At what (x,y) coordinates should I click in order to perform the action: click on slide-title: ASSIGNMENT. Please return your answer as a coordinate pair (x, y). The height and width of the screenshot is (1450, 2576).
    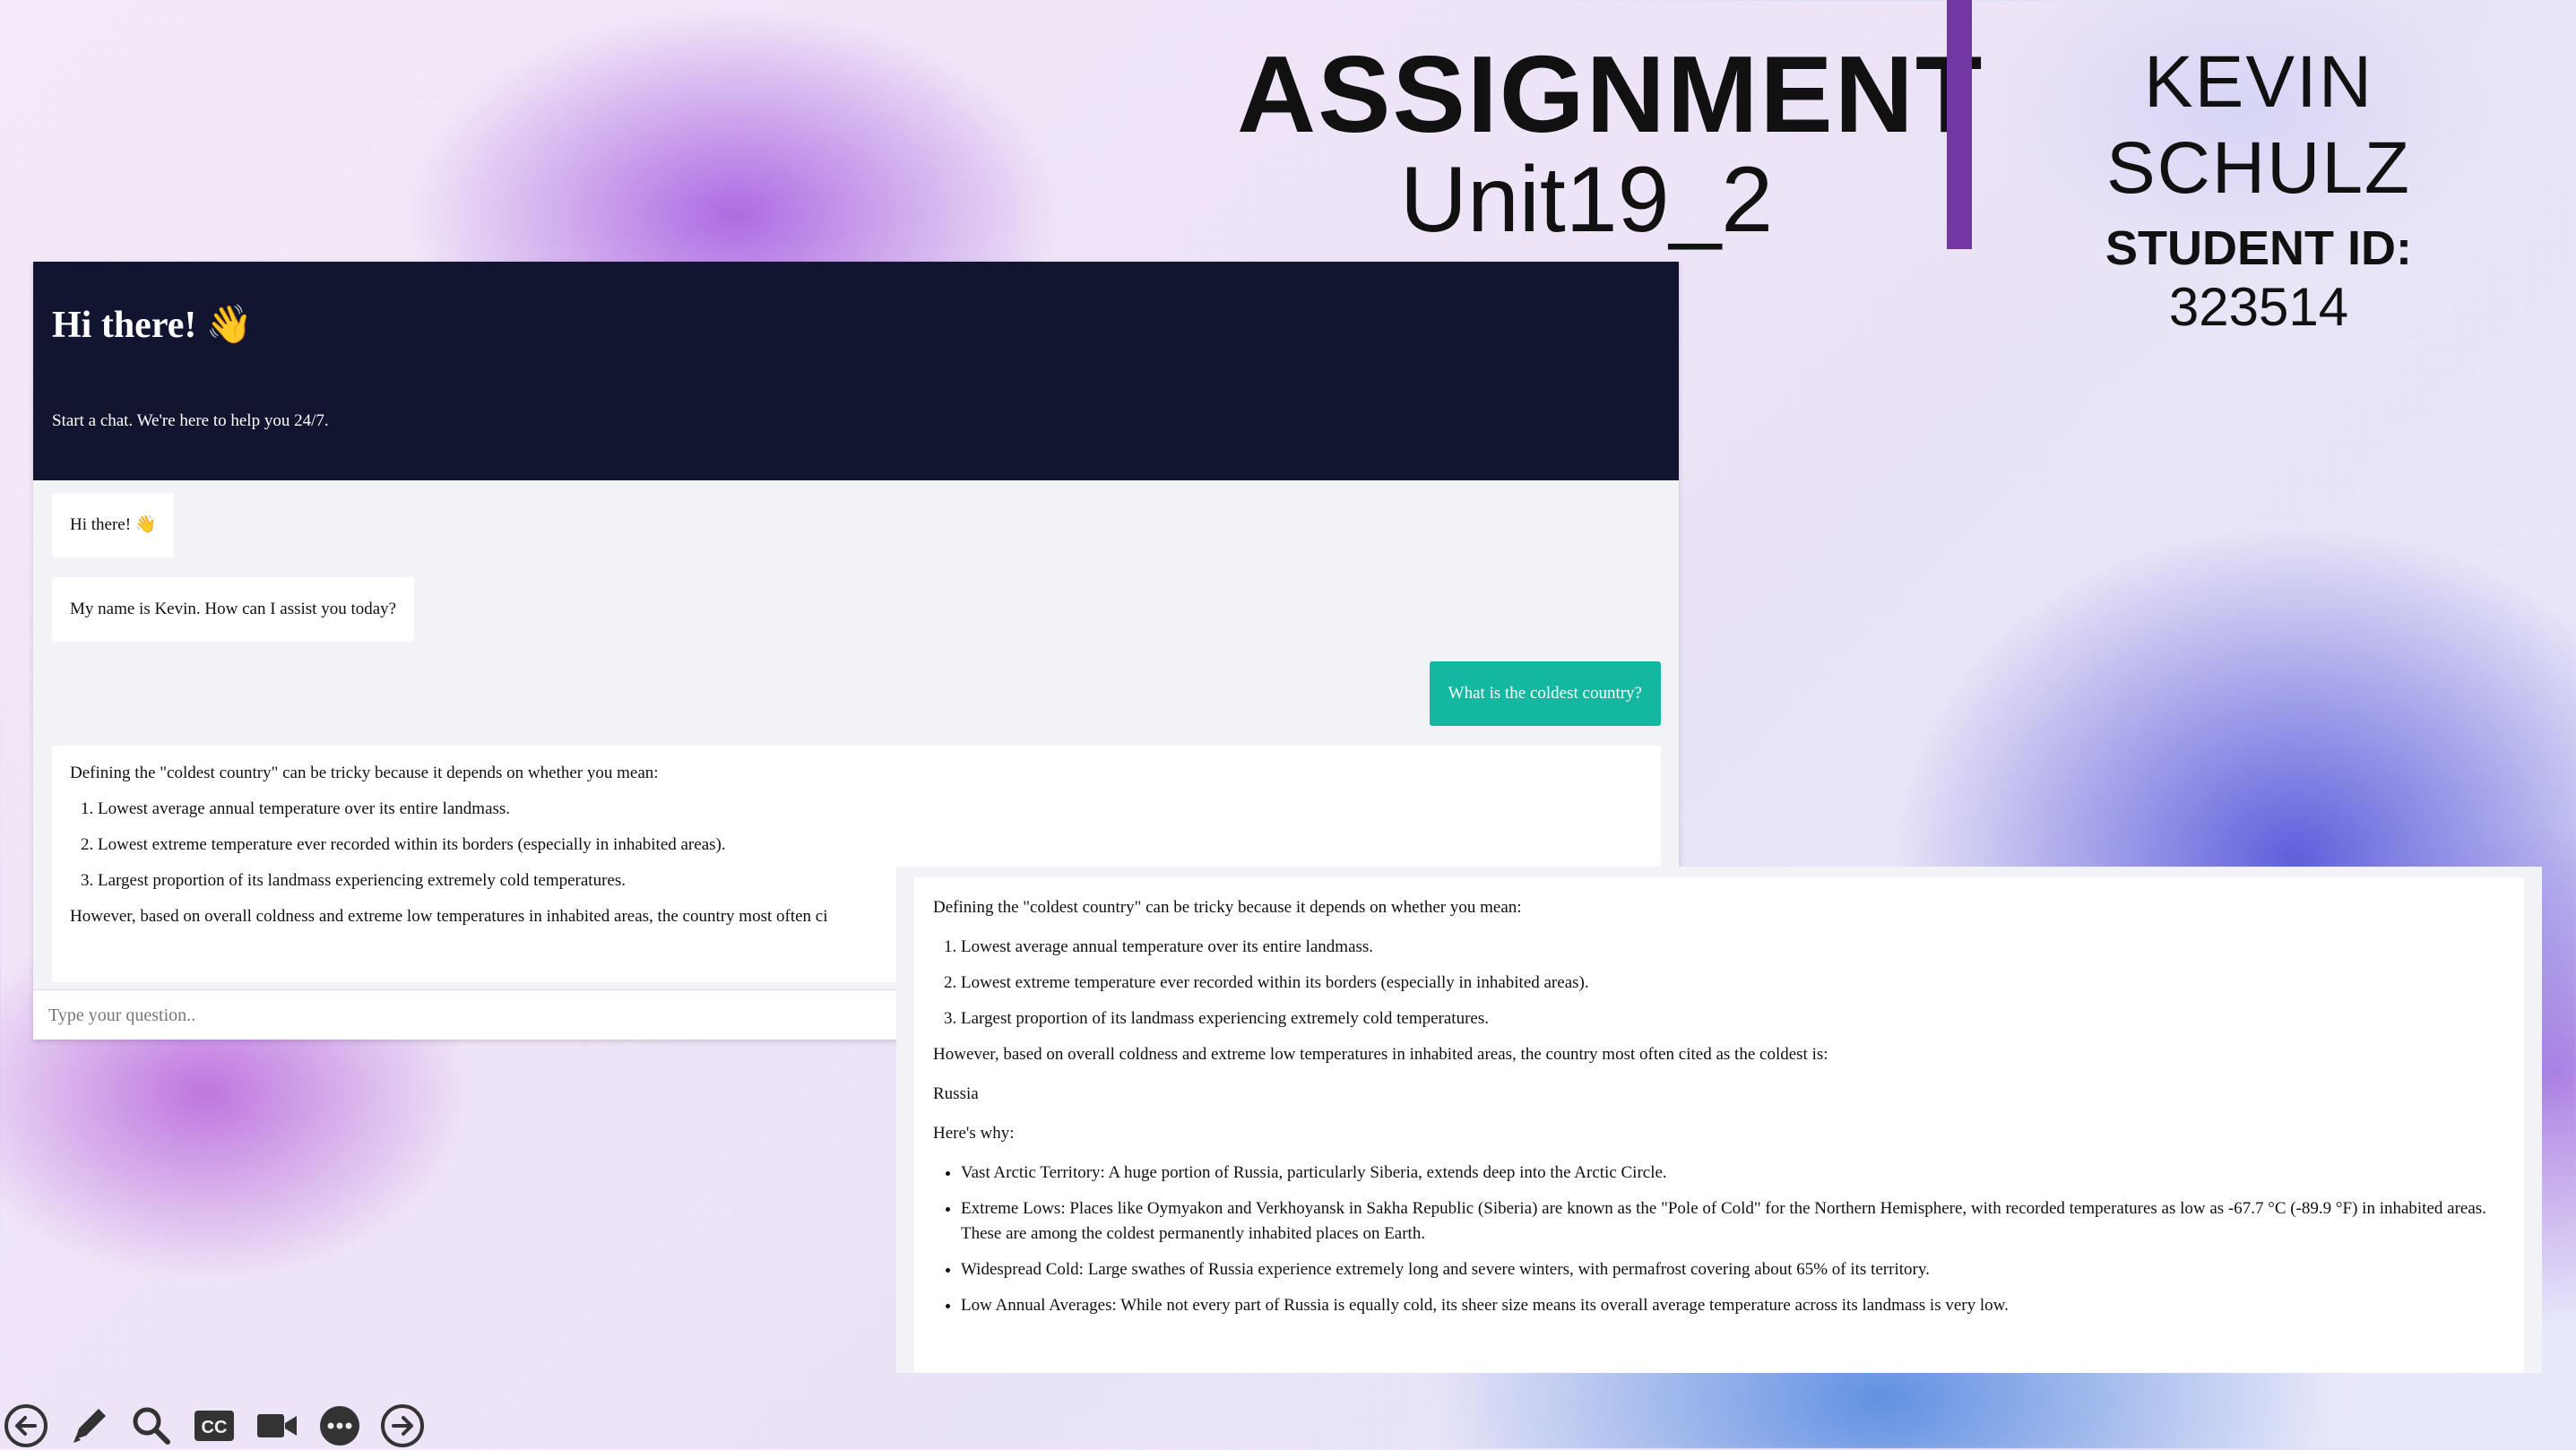
    Looking at the image, I should click on (1610, 94).